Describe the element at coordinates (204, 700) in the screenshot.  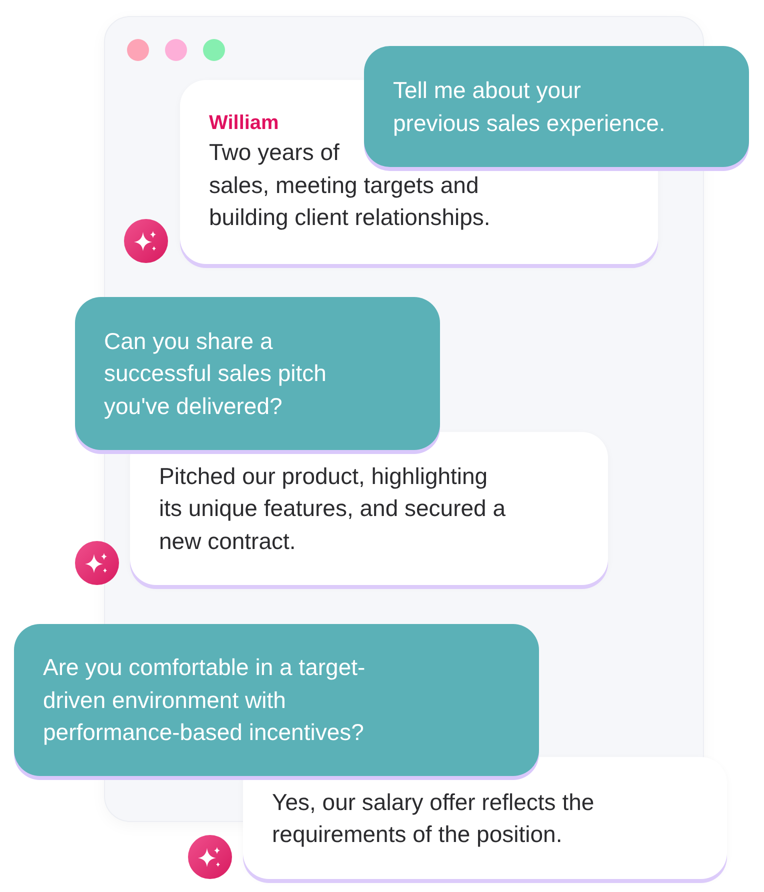
I see `message-text: Are you comfortable in a target- driven environment with performance-based incentives?` at that location.